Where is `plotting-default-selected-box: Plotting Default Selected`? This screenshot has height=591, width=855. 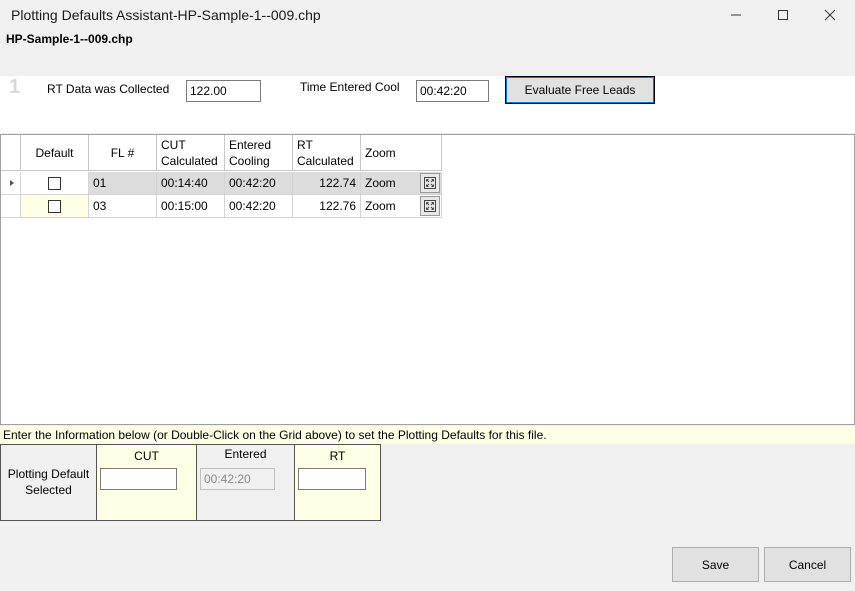
plotting-default-selected-box: Plotting Default Selected is located at coordinates (48, 482).